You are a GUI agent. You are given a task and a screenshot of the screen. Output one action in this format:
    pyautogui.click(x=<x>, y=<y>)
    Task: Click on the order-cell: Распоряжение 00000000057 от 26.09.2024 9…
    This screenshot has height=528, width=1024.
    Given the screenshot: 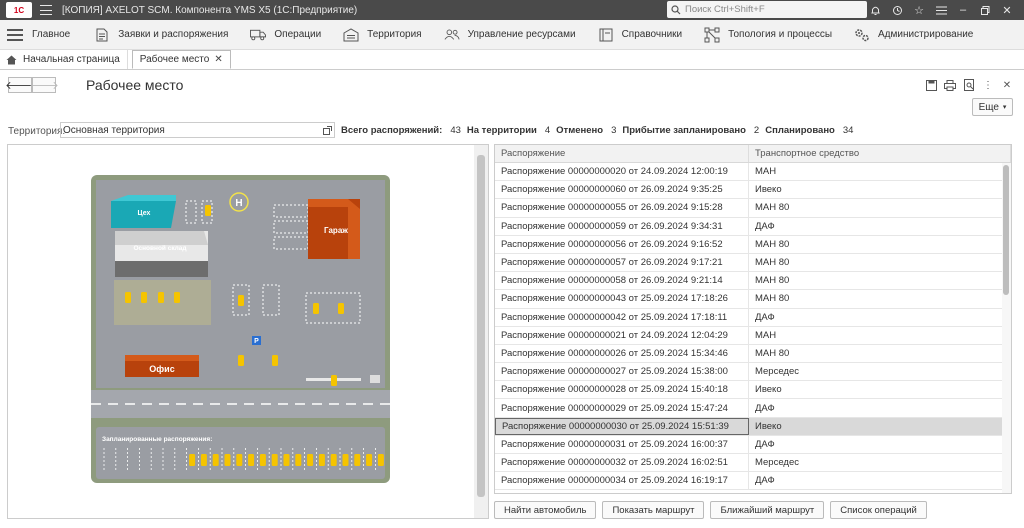 What is the action you would take?
    pyautogui.click(x=622, y=262)
    